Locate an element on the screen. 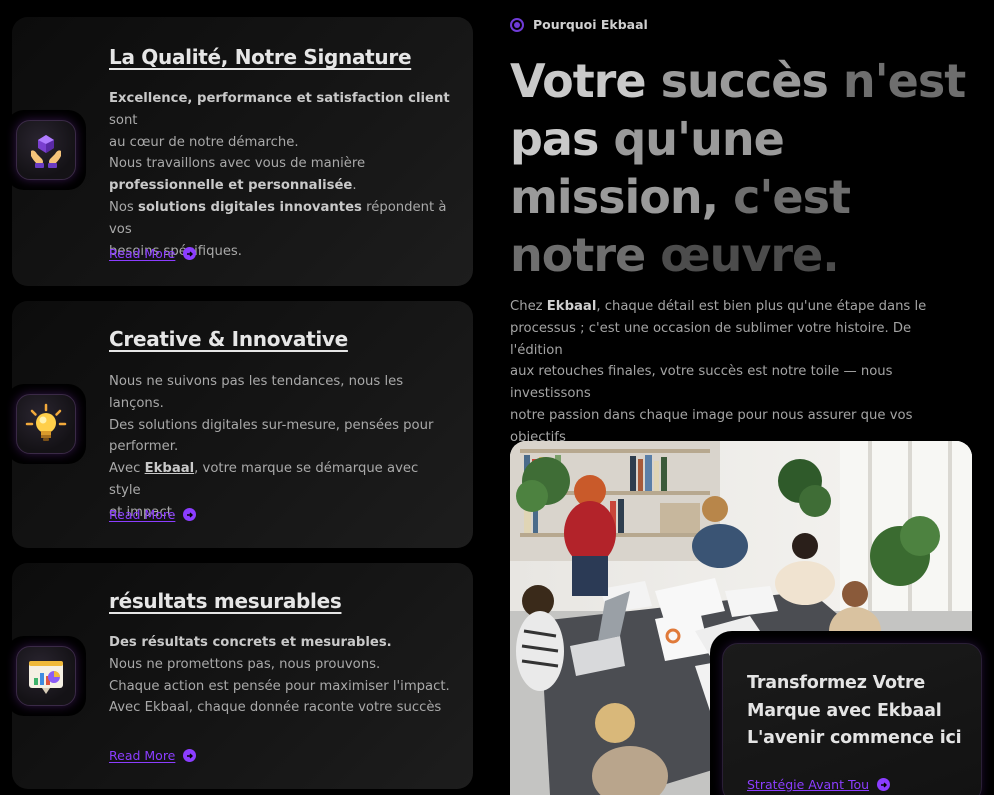 The width and height of the screenshot is (994, 795). text-line: Des résultats concrets et mesurables. is located at coordinates (250, 642).